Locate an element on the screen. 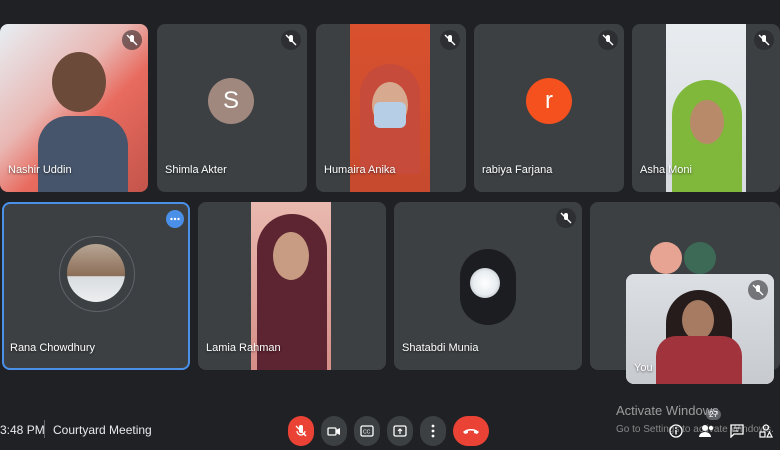 The image size is (780, 450). participant-name: Shatabdi Munia is located at coordinates (440, 348).